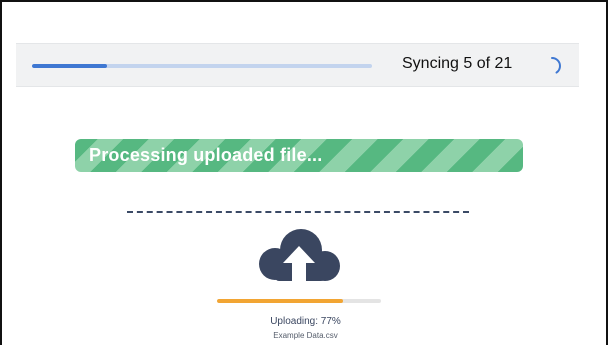 The width and height of the screenshot is (611, 345). Describe the element at coordinates (556, 65) in the screenshot. I see `loading-spinner-icon` at that location.